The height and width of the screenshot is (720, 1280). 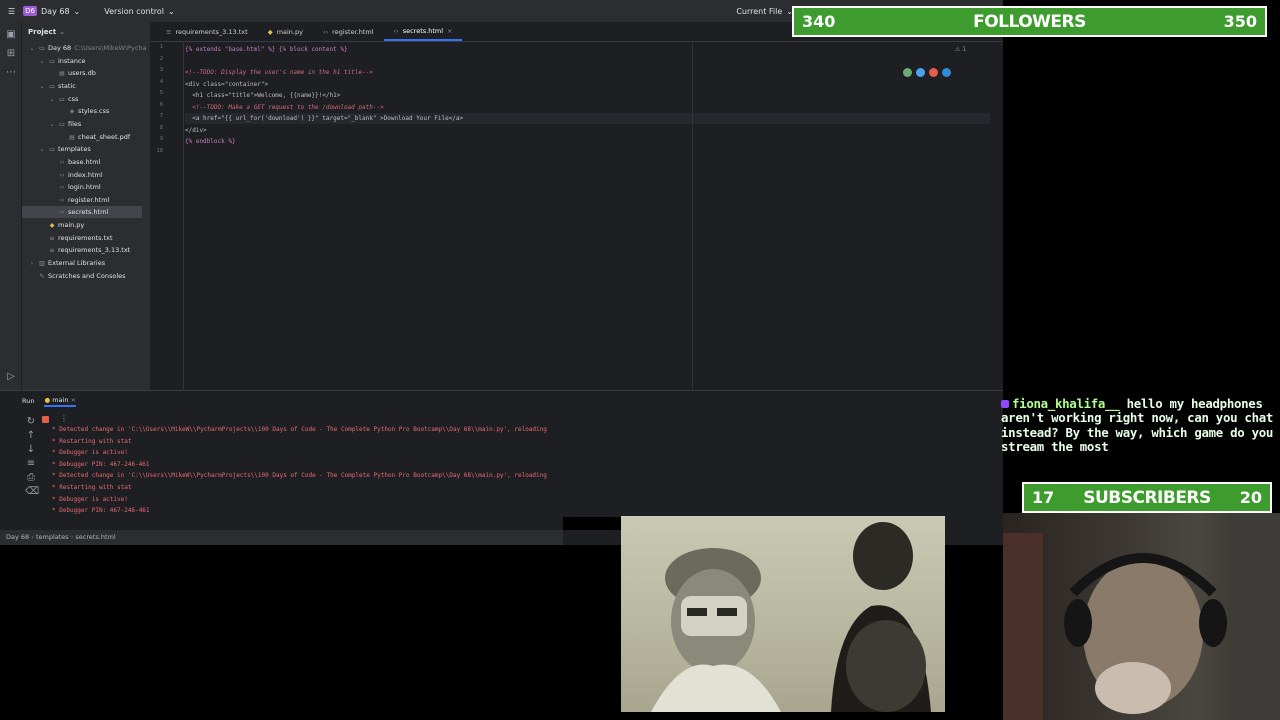 I want to click on followers-label: FOLLOWERS, so click(x=1029, y=21).